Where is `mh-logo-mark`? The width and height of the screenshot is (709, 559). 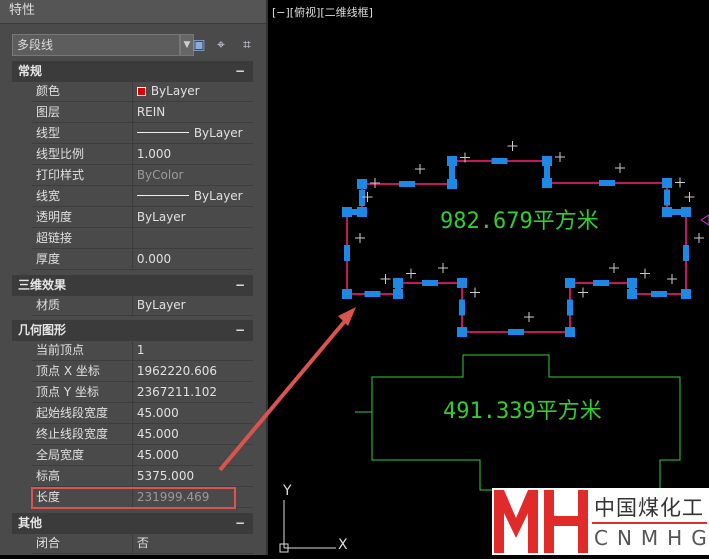
mh-logo-mark is located at coordinates (541, 521).